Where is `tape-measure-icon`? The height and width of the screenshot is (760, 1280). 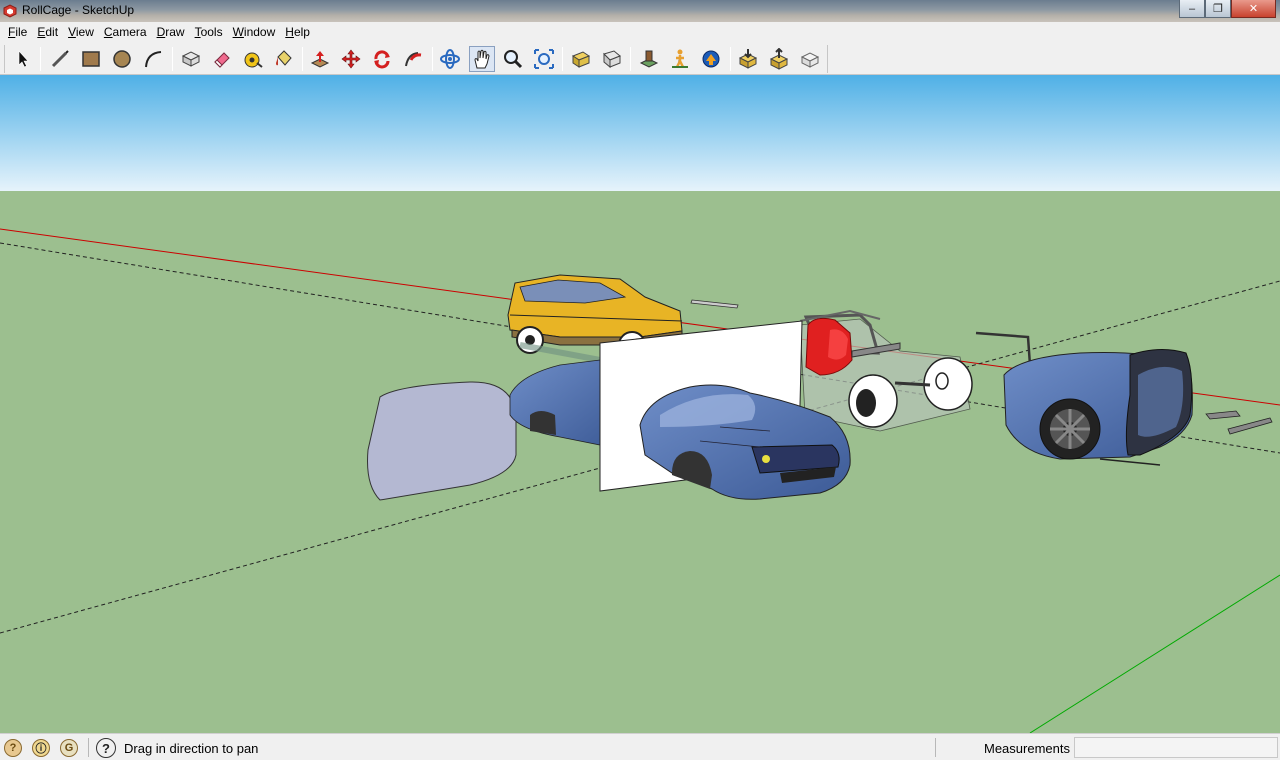 tape-measure-icon is located at coordinates (253, 59).